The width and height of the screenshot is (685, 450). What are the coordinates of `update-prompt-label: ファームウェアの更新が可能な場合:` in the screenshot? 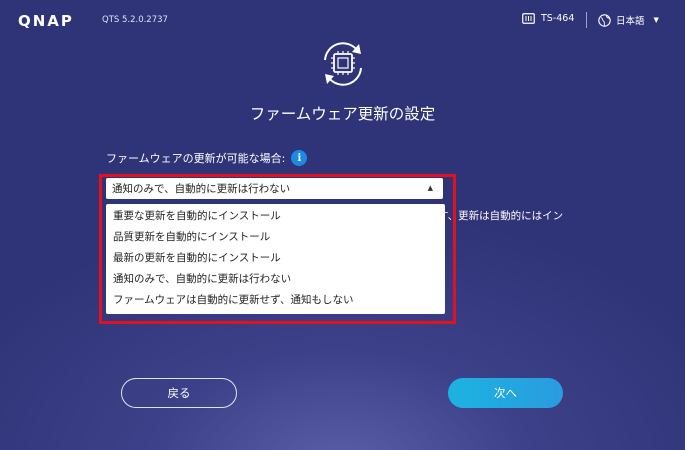 It's located at (196, 158).